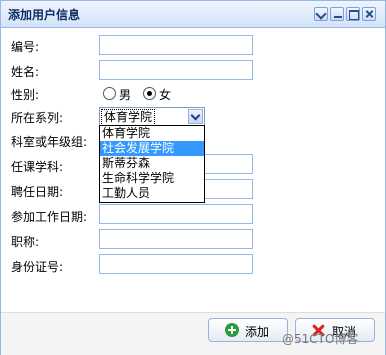 Image resolution: width=386 pixels, height=355 pixels. Describe the element at coordinates (176, 214) in the screenshot. I see `work-date-field` at that location.